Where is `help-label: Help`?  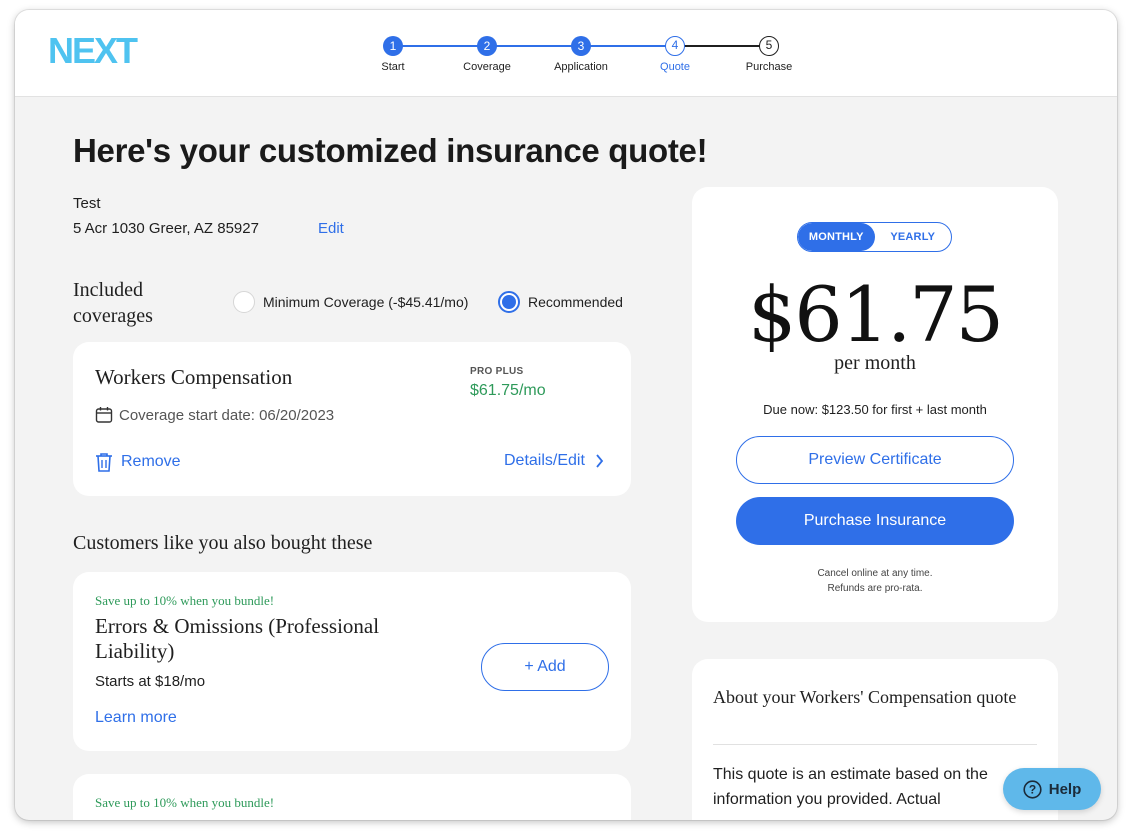
help-label: Help is located at coordinates (1065, 789).